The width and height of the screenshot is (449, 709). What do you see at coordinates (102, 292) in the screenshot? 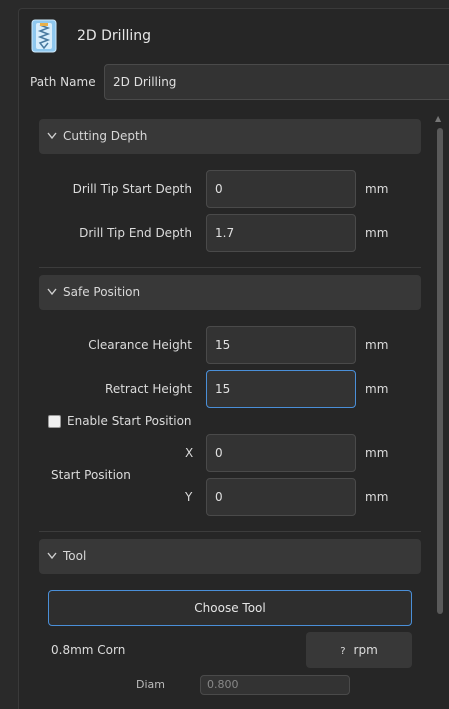
I see `section-title: Safe Position` at bounding box center [102, 292].